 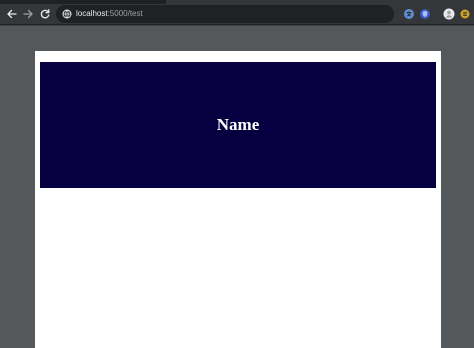 I want to click on back-button, so click(x=12, y=14).